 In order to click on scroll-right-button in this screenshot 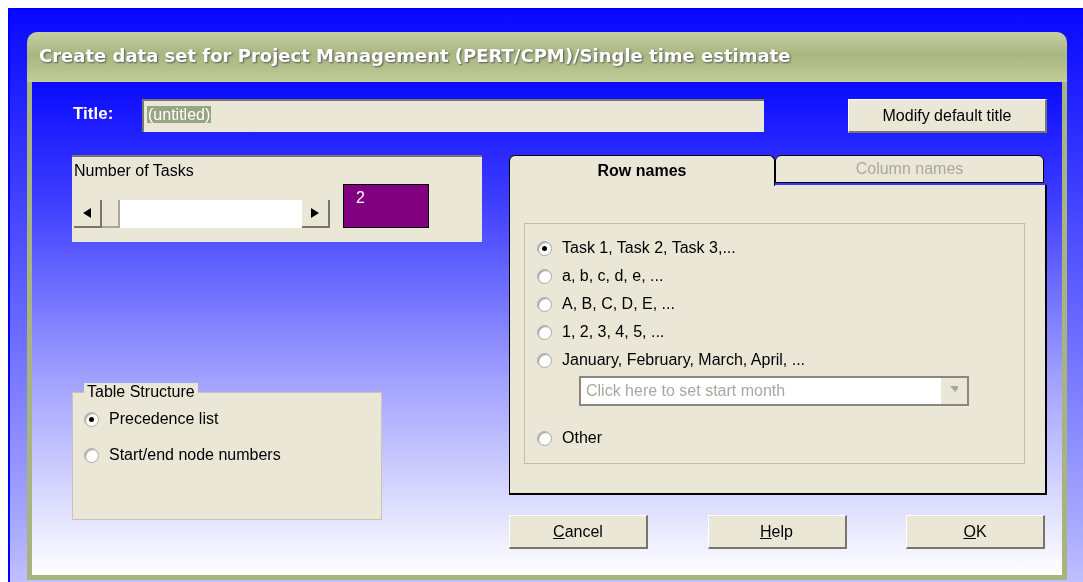, I will do `click(316, 214)`.